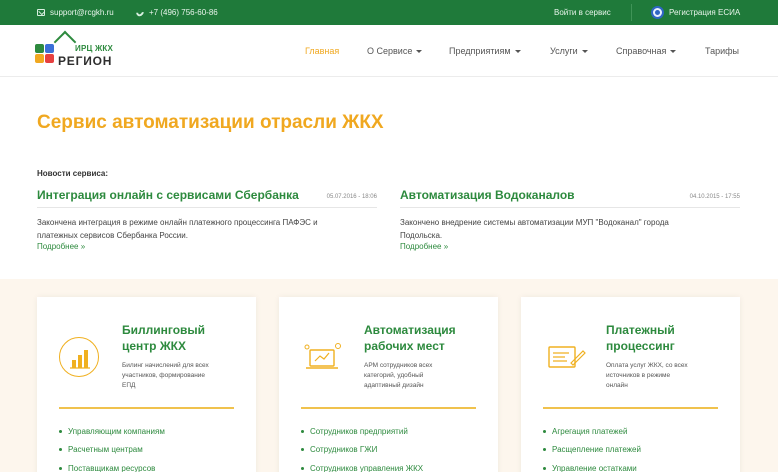 Image resolution: width=778 pixels, height=472 pixels. I want to click on list-item-label: Управляющим компаниям, so click(116, 431).